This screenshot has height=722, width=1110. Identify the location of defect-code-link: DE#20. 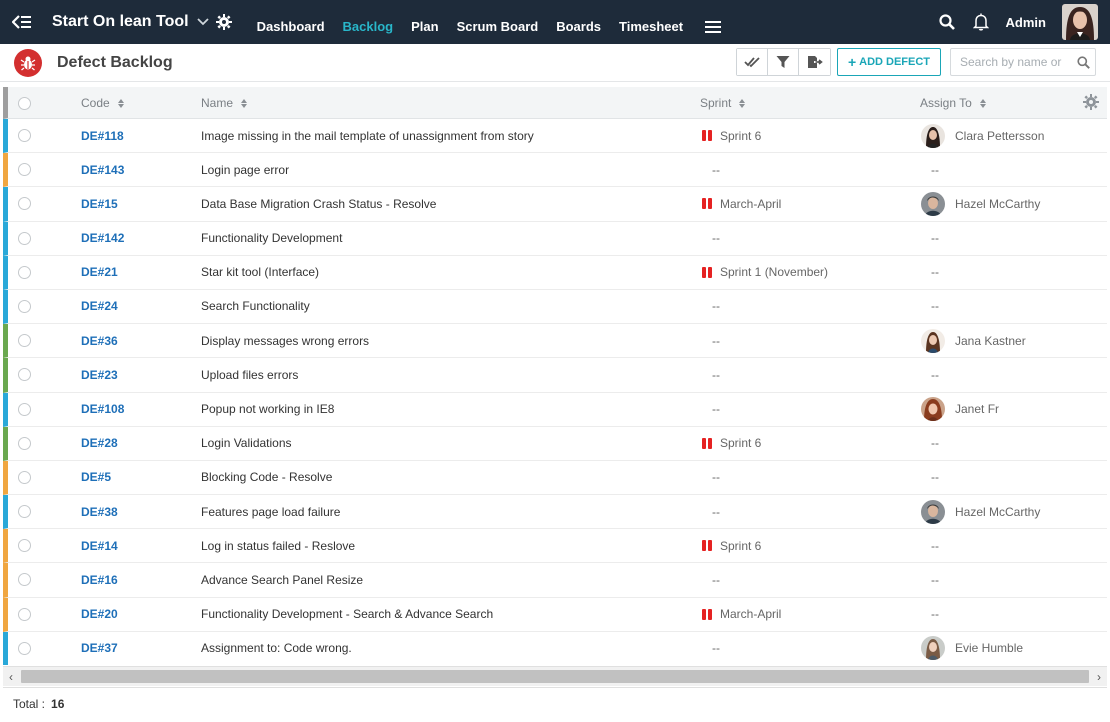
(99, 614).